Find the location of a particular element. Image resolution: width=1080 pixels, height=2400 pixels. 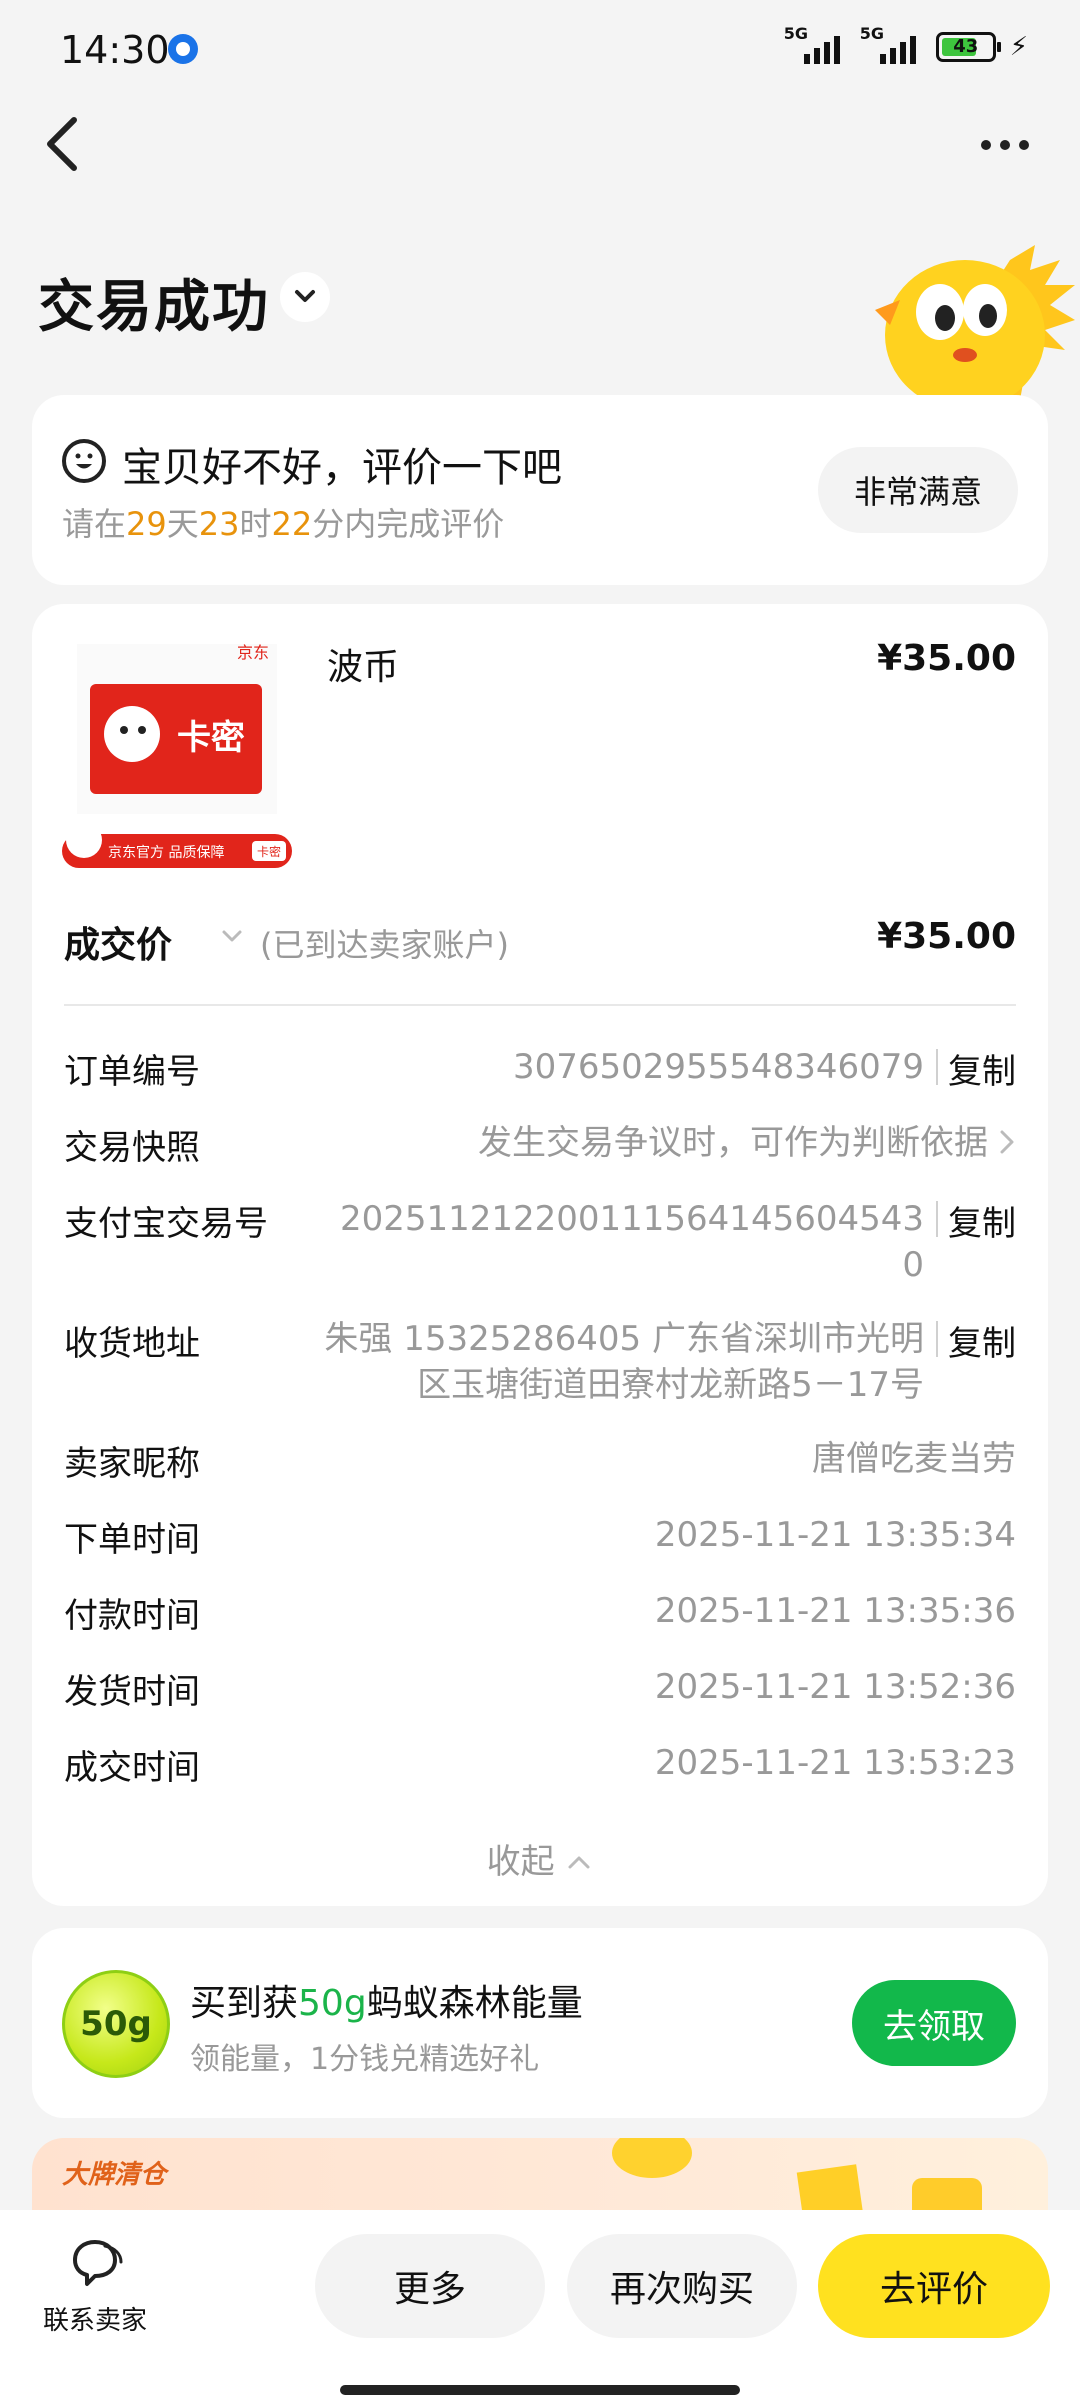

address-line2: 区玉塘街道田寮村龙新路5－17号 is located at coordinates (670, 1385).